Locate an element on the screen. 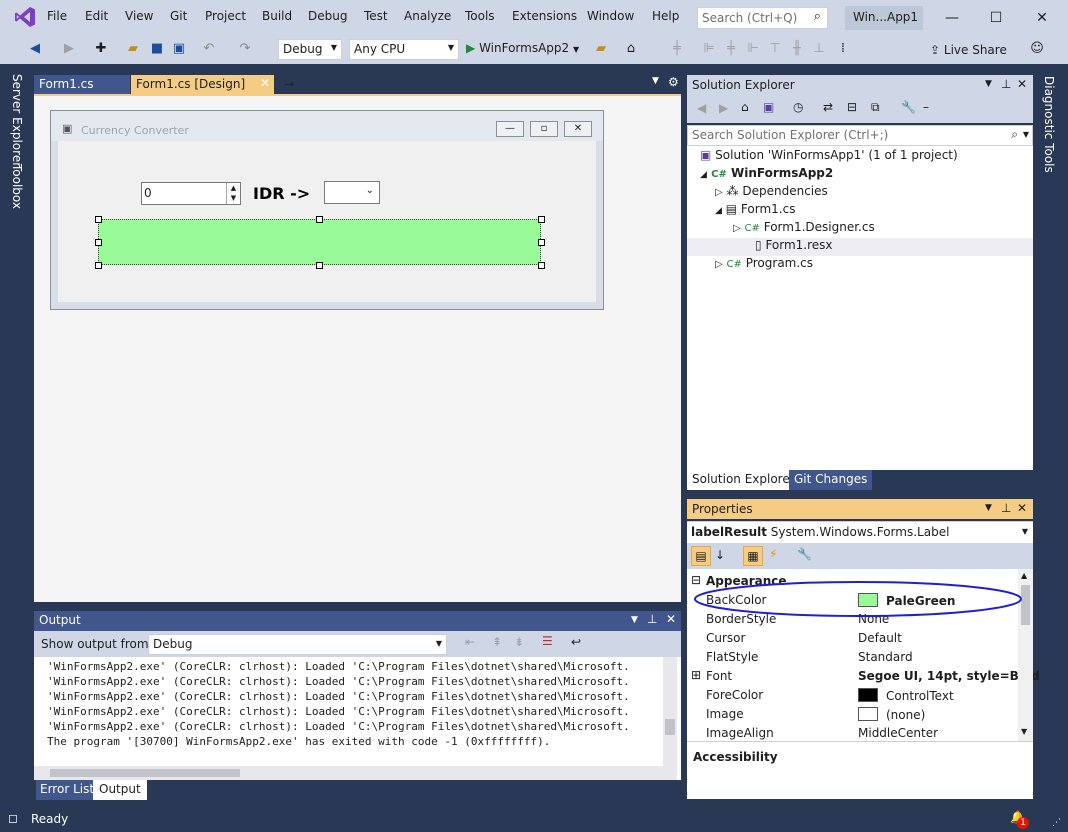  new-project-icon: ✚ is located at coordinates (101, 49).